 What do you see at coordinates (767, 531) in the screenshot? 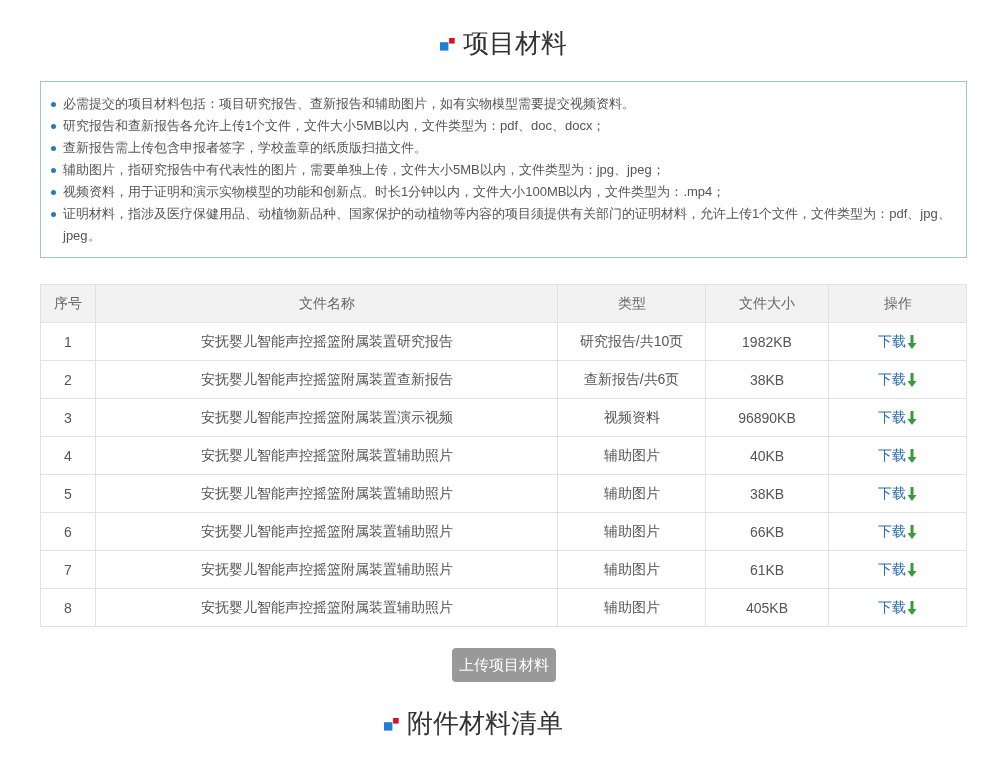
I see `table-cell: 66KB` at bounding box center [767, 531].